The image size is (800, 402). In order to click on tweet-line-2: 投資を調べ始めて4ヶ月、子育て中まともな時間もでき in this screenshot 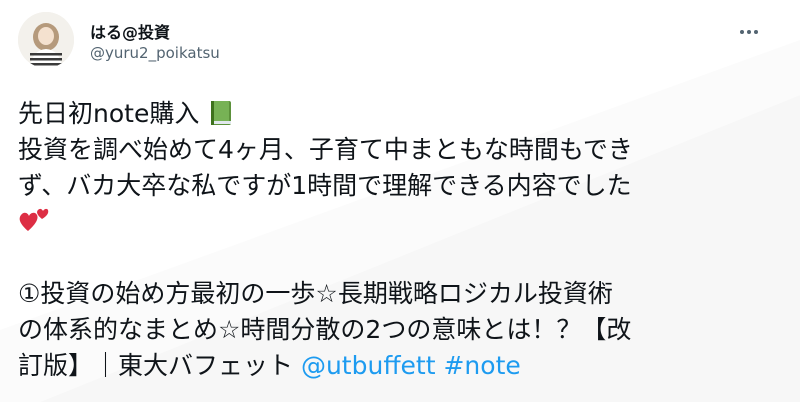, I will do `click(325, 149)`.